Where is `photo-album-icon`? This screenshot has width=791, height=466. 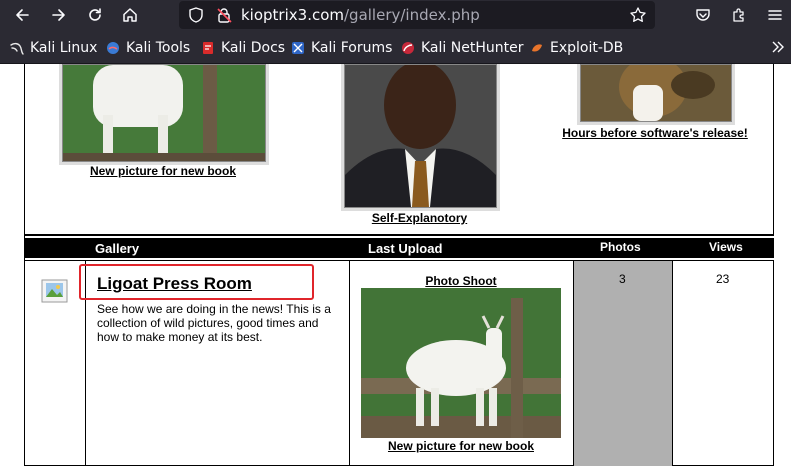
photo-album-icon is located at coordinates (54, 291).